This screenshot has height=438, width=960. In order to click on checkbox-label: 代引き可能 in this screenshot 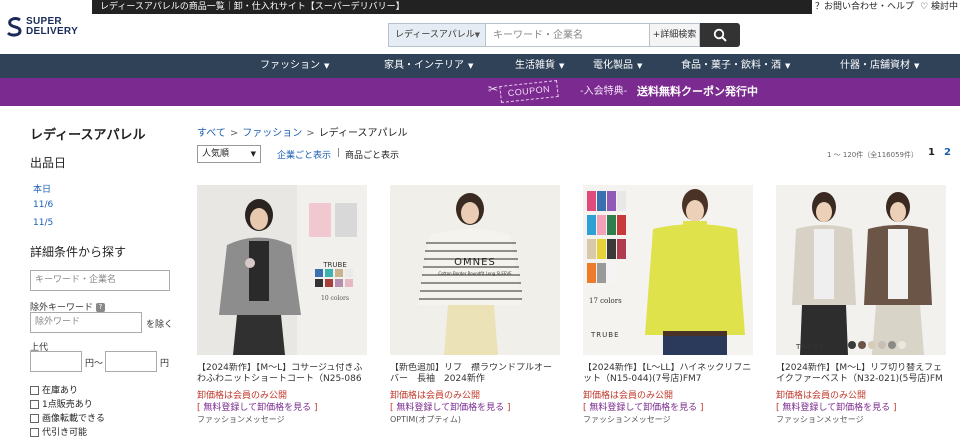, I will do `click(65, 433)`.